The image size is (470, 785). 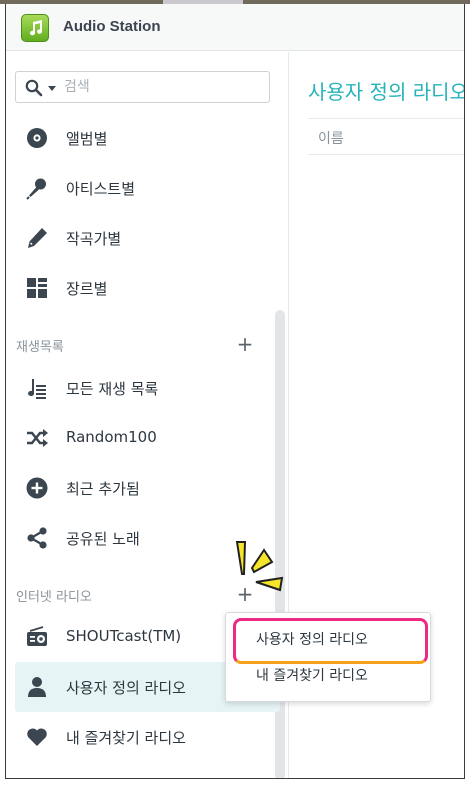 I want to click on playlist-icon, so click(x=37, y=388).